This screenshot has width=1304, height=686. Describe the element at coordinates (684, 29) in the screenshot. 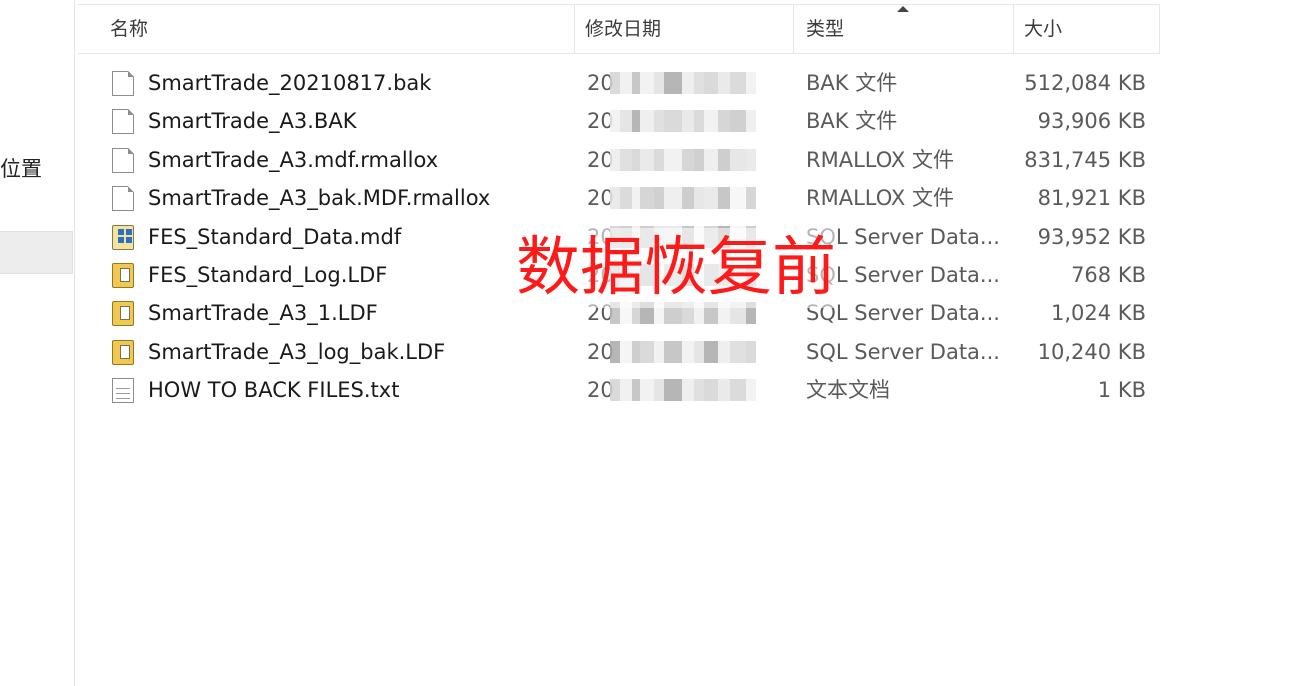

I see `column-header-date: 修改日期` at that location.